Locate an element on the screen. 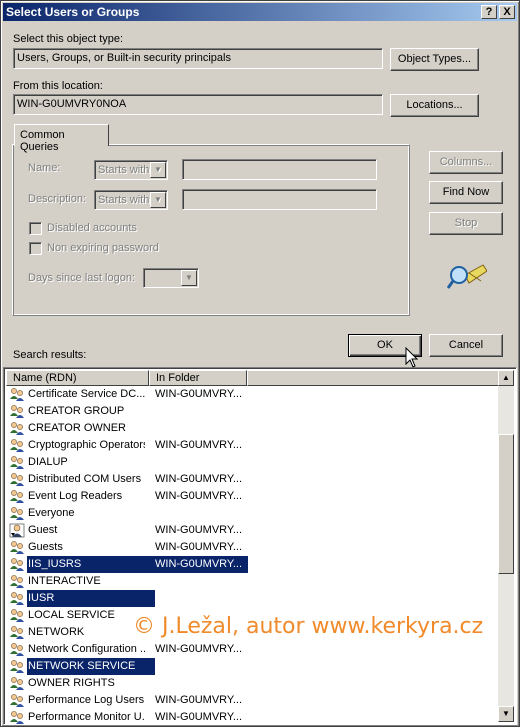 The image size is (520, 727). help-button: ? is located at coordinates (489, 12).